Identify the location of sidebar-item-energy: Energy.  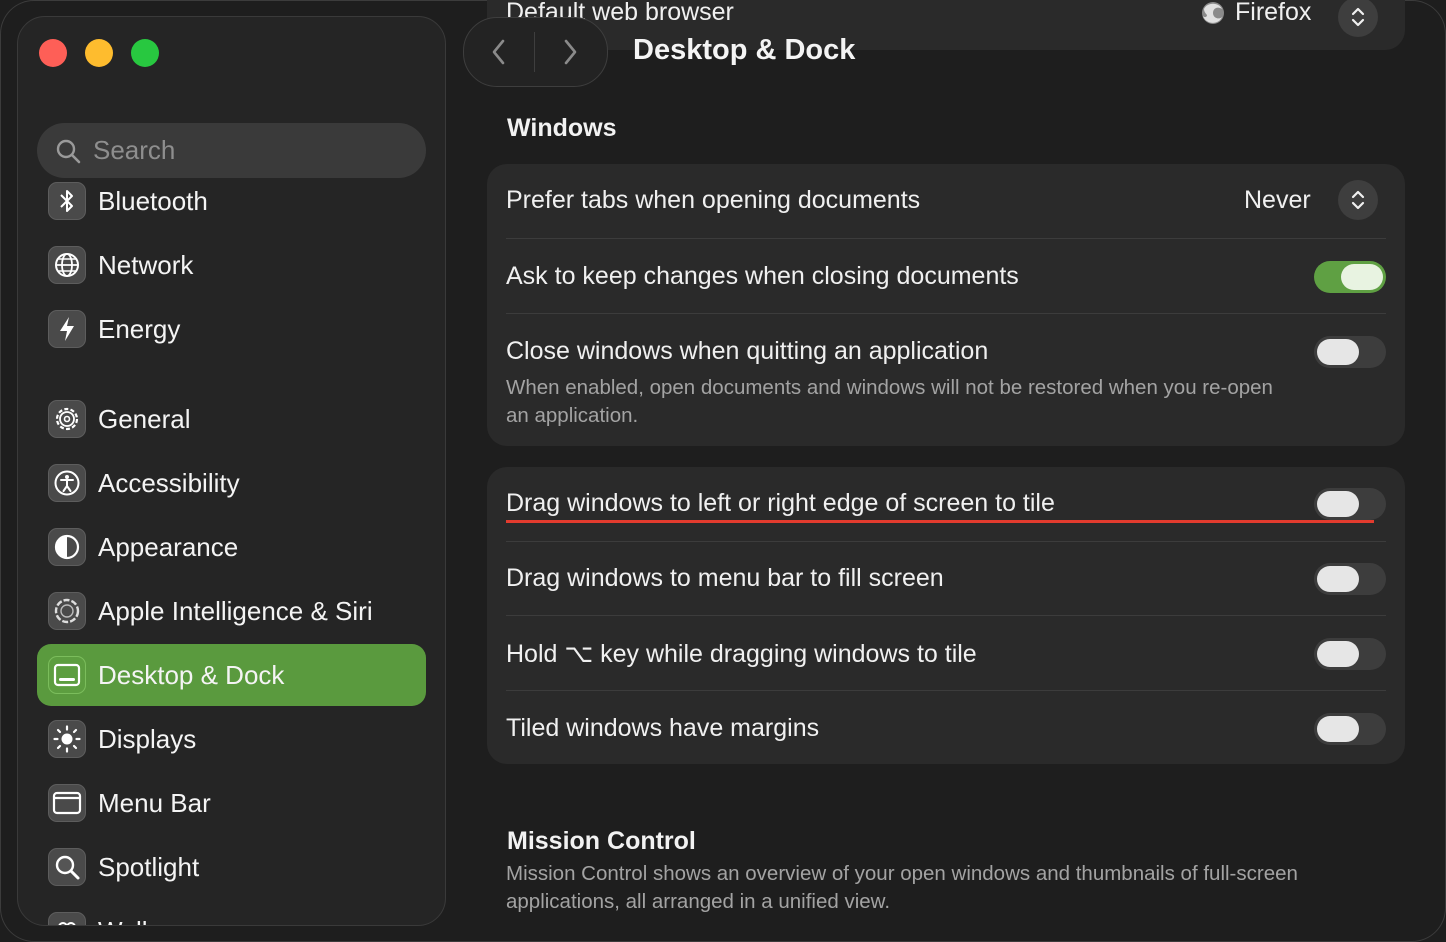
(231, 329).